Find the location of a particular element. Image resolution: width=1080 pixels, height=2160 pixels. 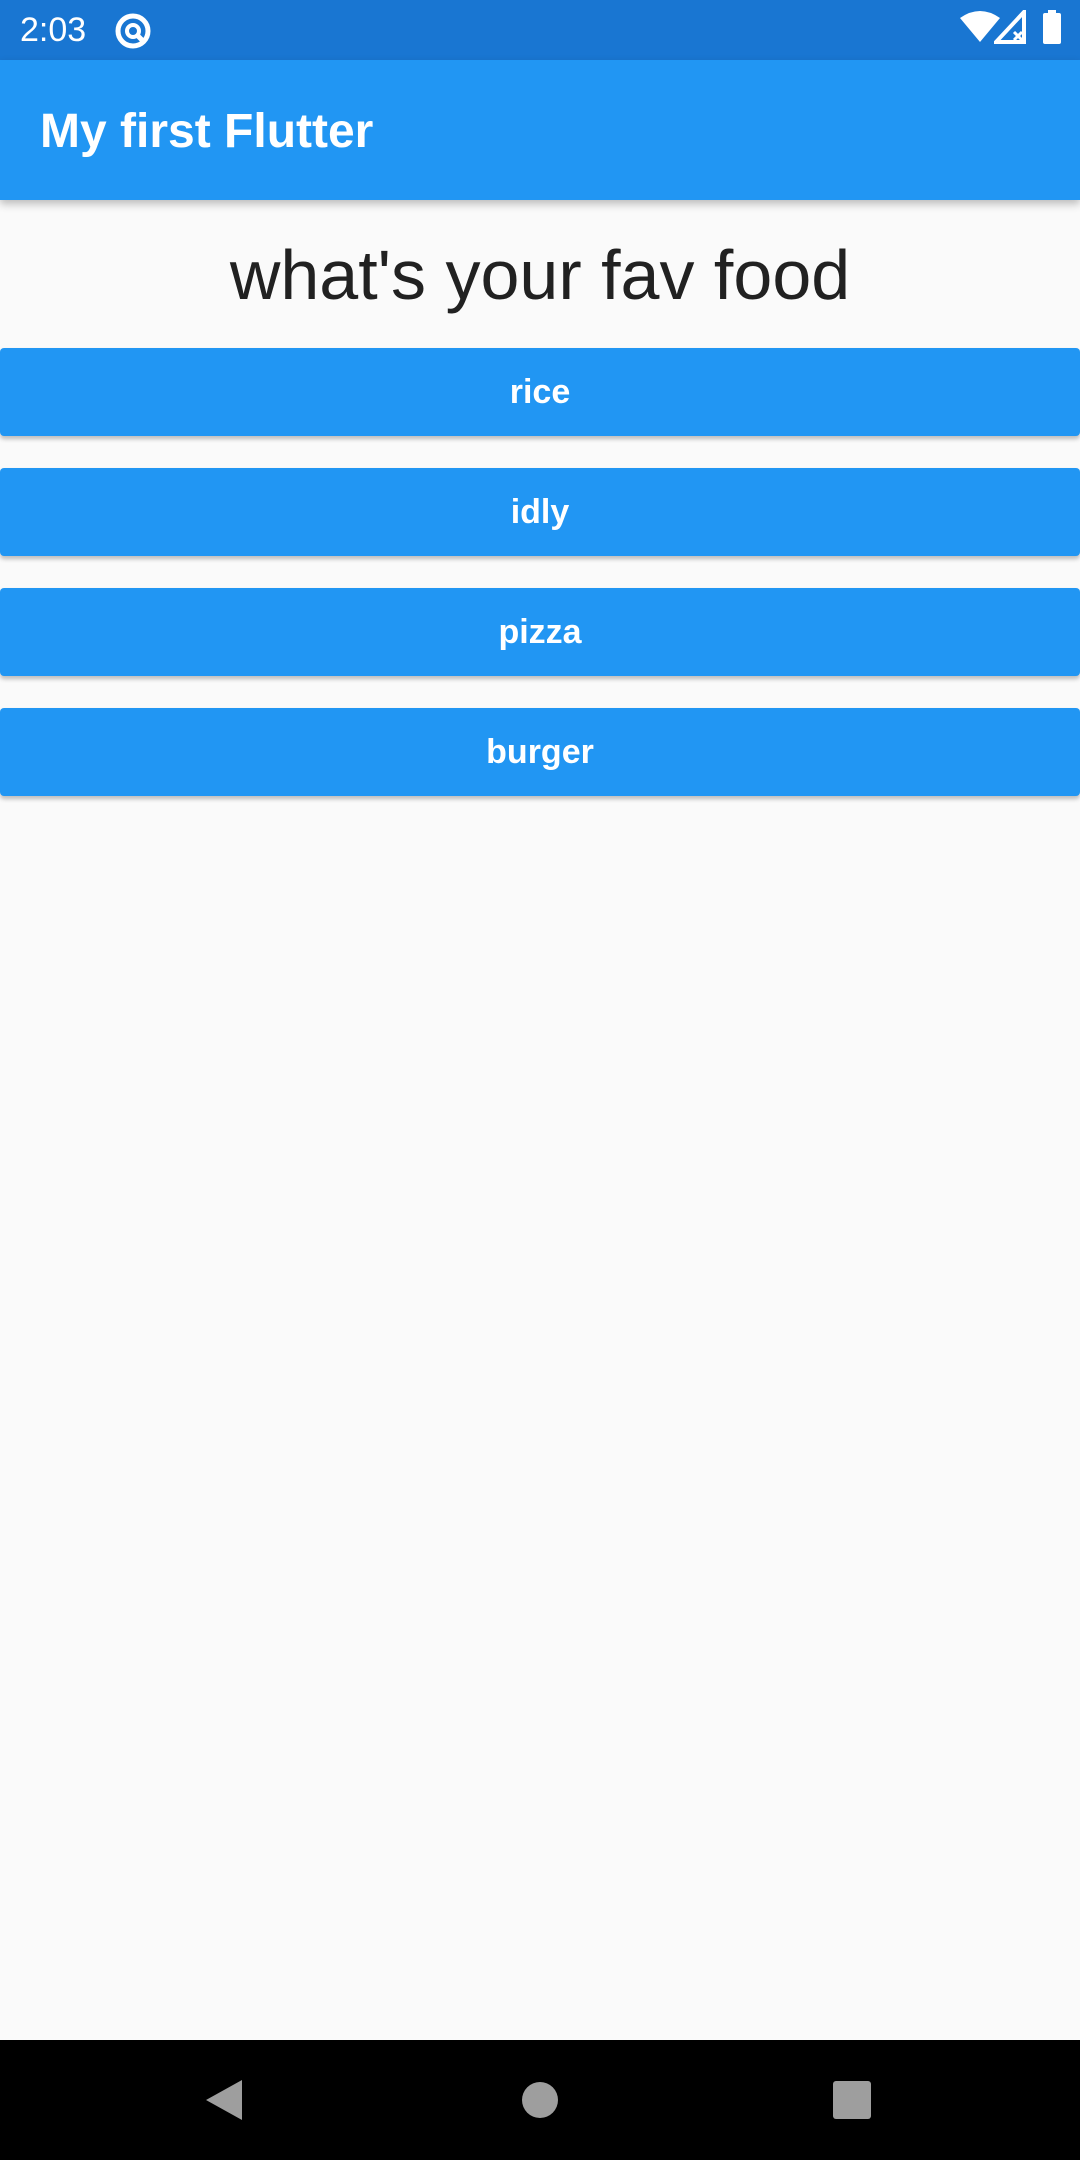

recents-icon is located at coordinates (852, 2100).